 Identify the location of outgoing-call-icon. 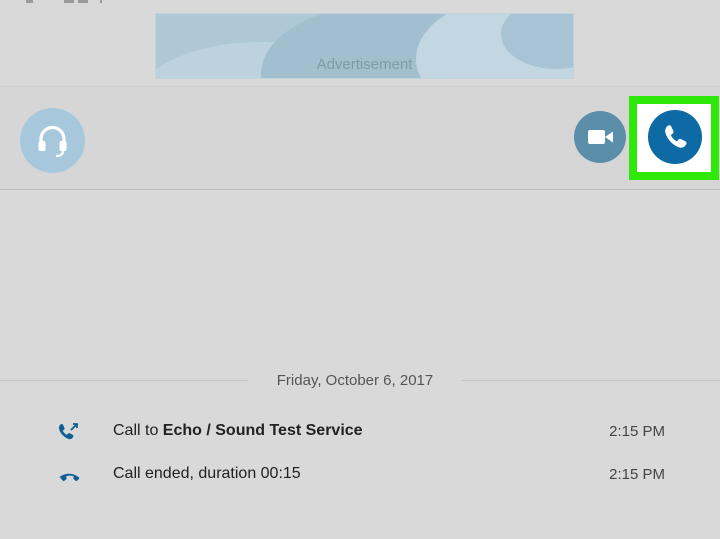
(68, 431).